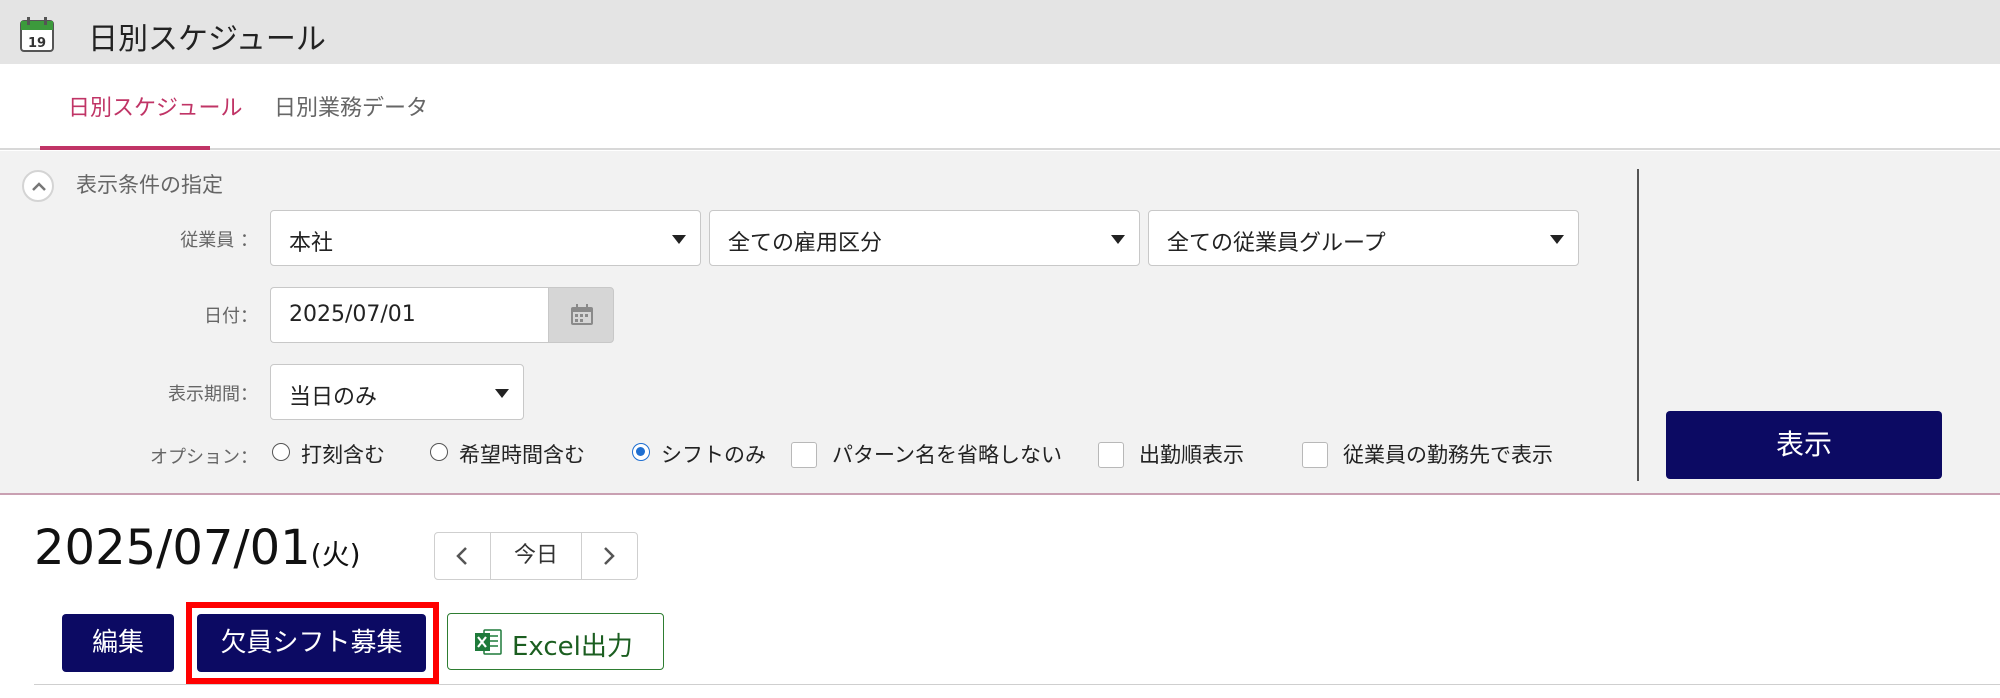 This screenshot has width=2000, height=698. What do you see at coordinates (213, 394) in the screenshot?
I see `period-label: 表示期間：` at bounding box center [213, 394].